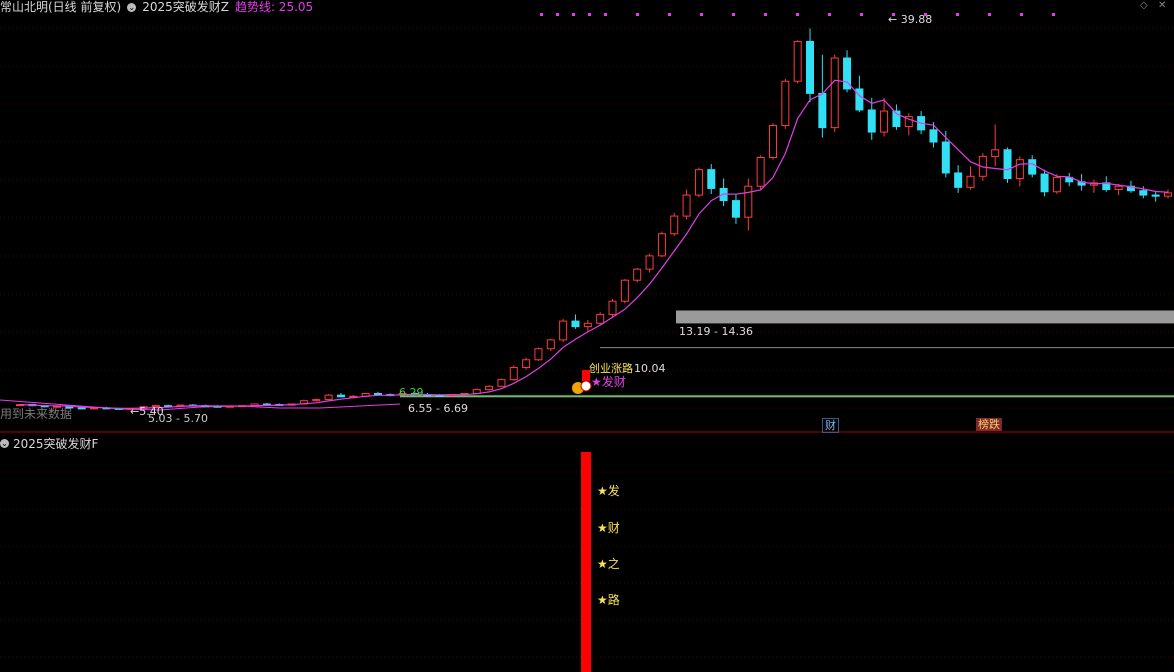  I want to click on fa-cai-signal: ★发财, so click(608, 382).